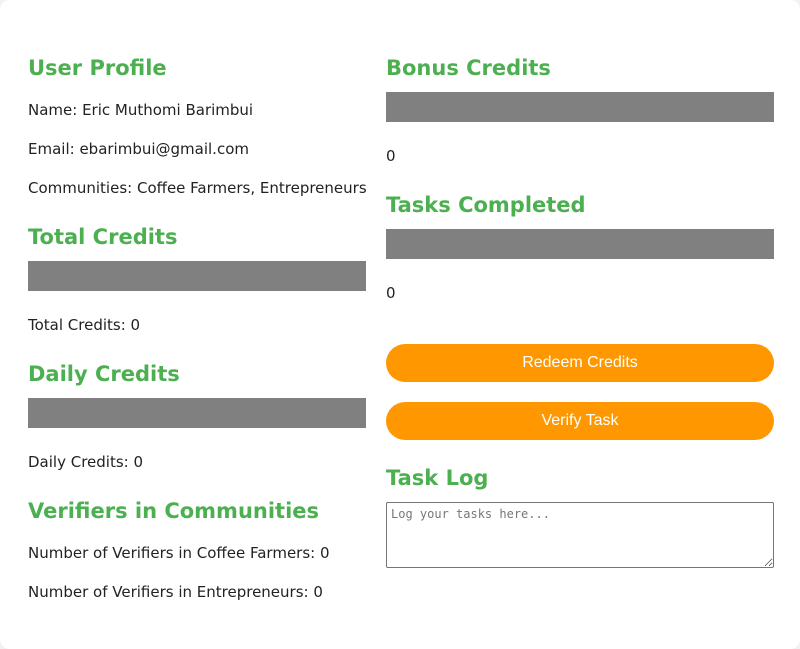 This screenshot has height=649, width=800. I want to click on daily-credits-heading: Daily Credits, so click(104, 374).